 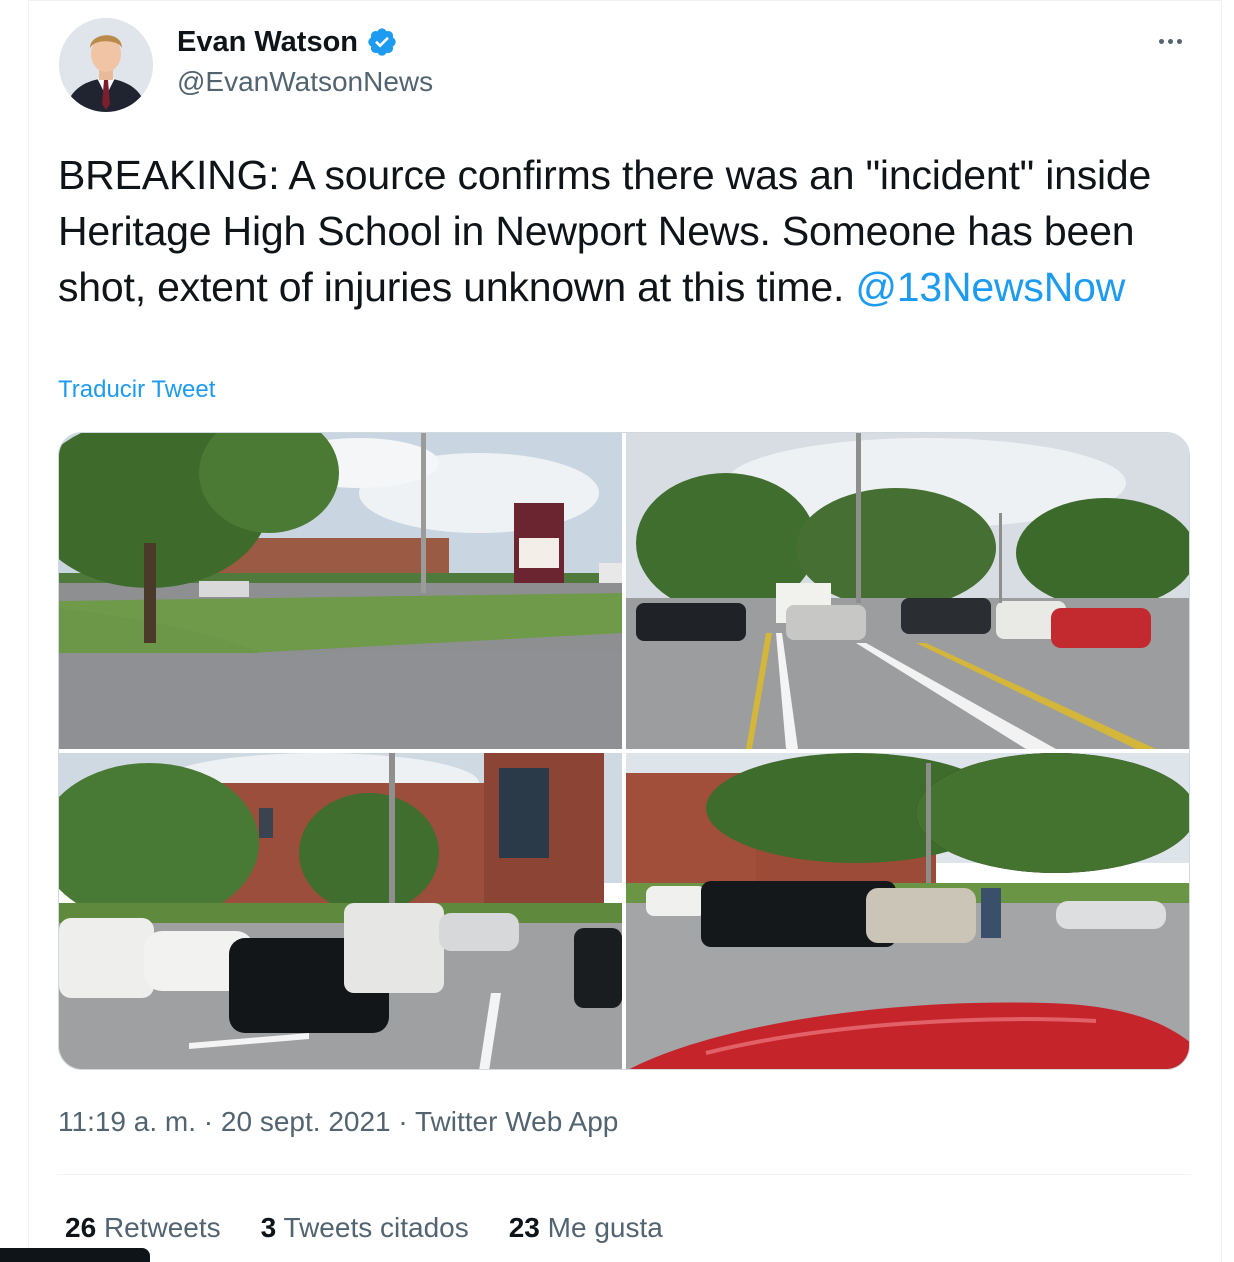 What do you see at coordinates (907, 911) in the screenshot?
I see `photo-police-vehicles` at bounding box center [907, 911].